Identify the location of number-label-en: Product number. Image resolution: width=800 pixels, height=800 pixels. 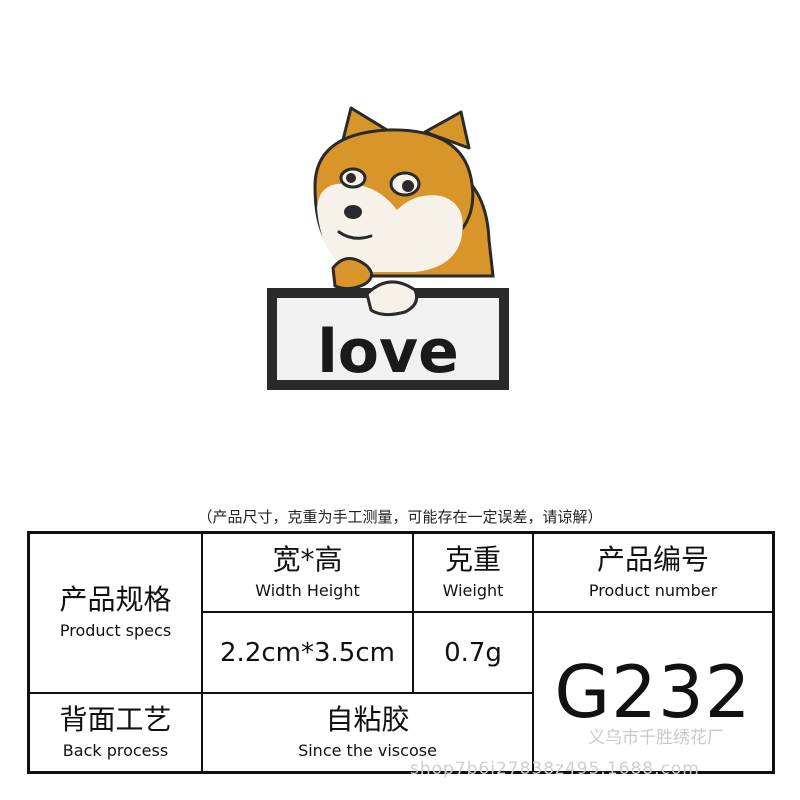
(653, 590).